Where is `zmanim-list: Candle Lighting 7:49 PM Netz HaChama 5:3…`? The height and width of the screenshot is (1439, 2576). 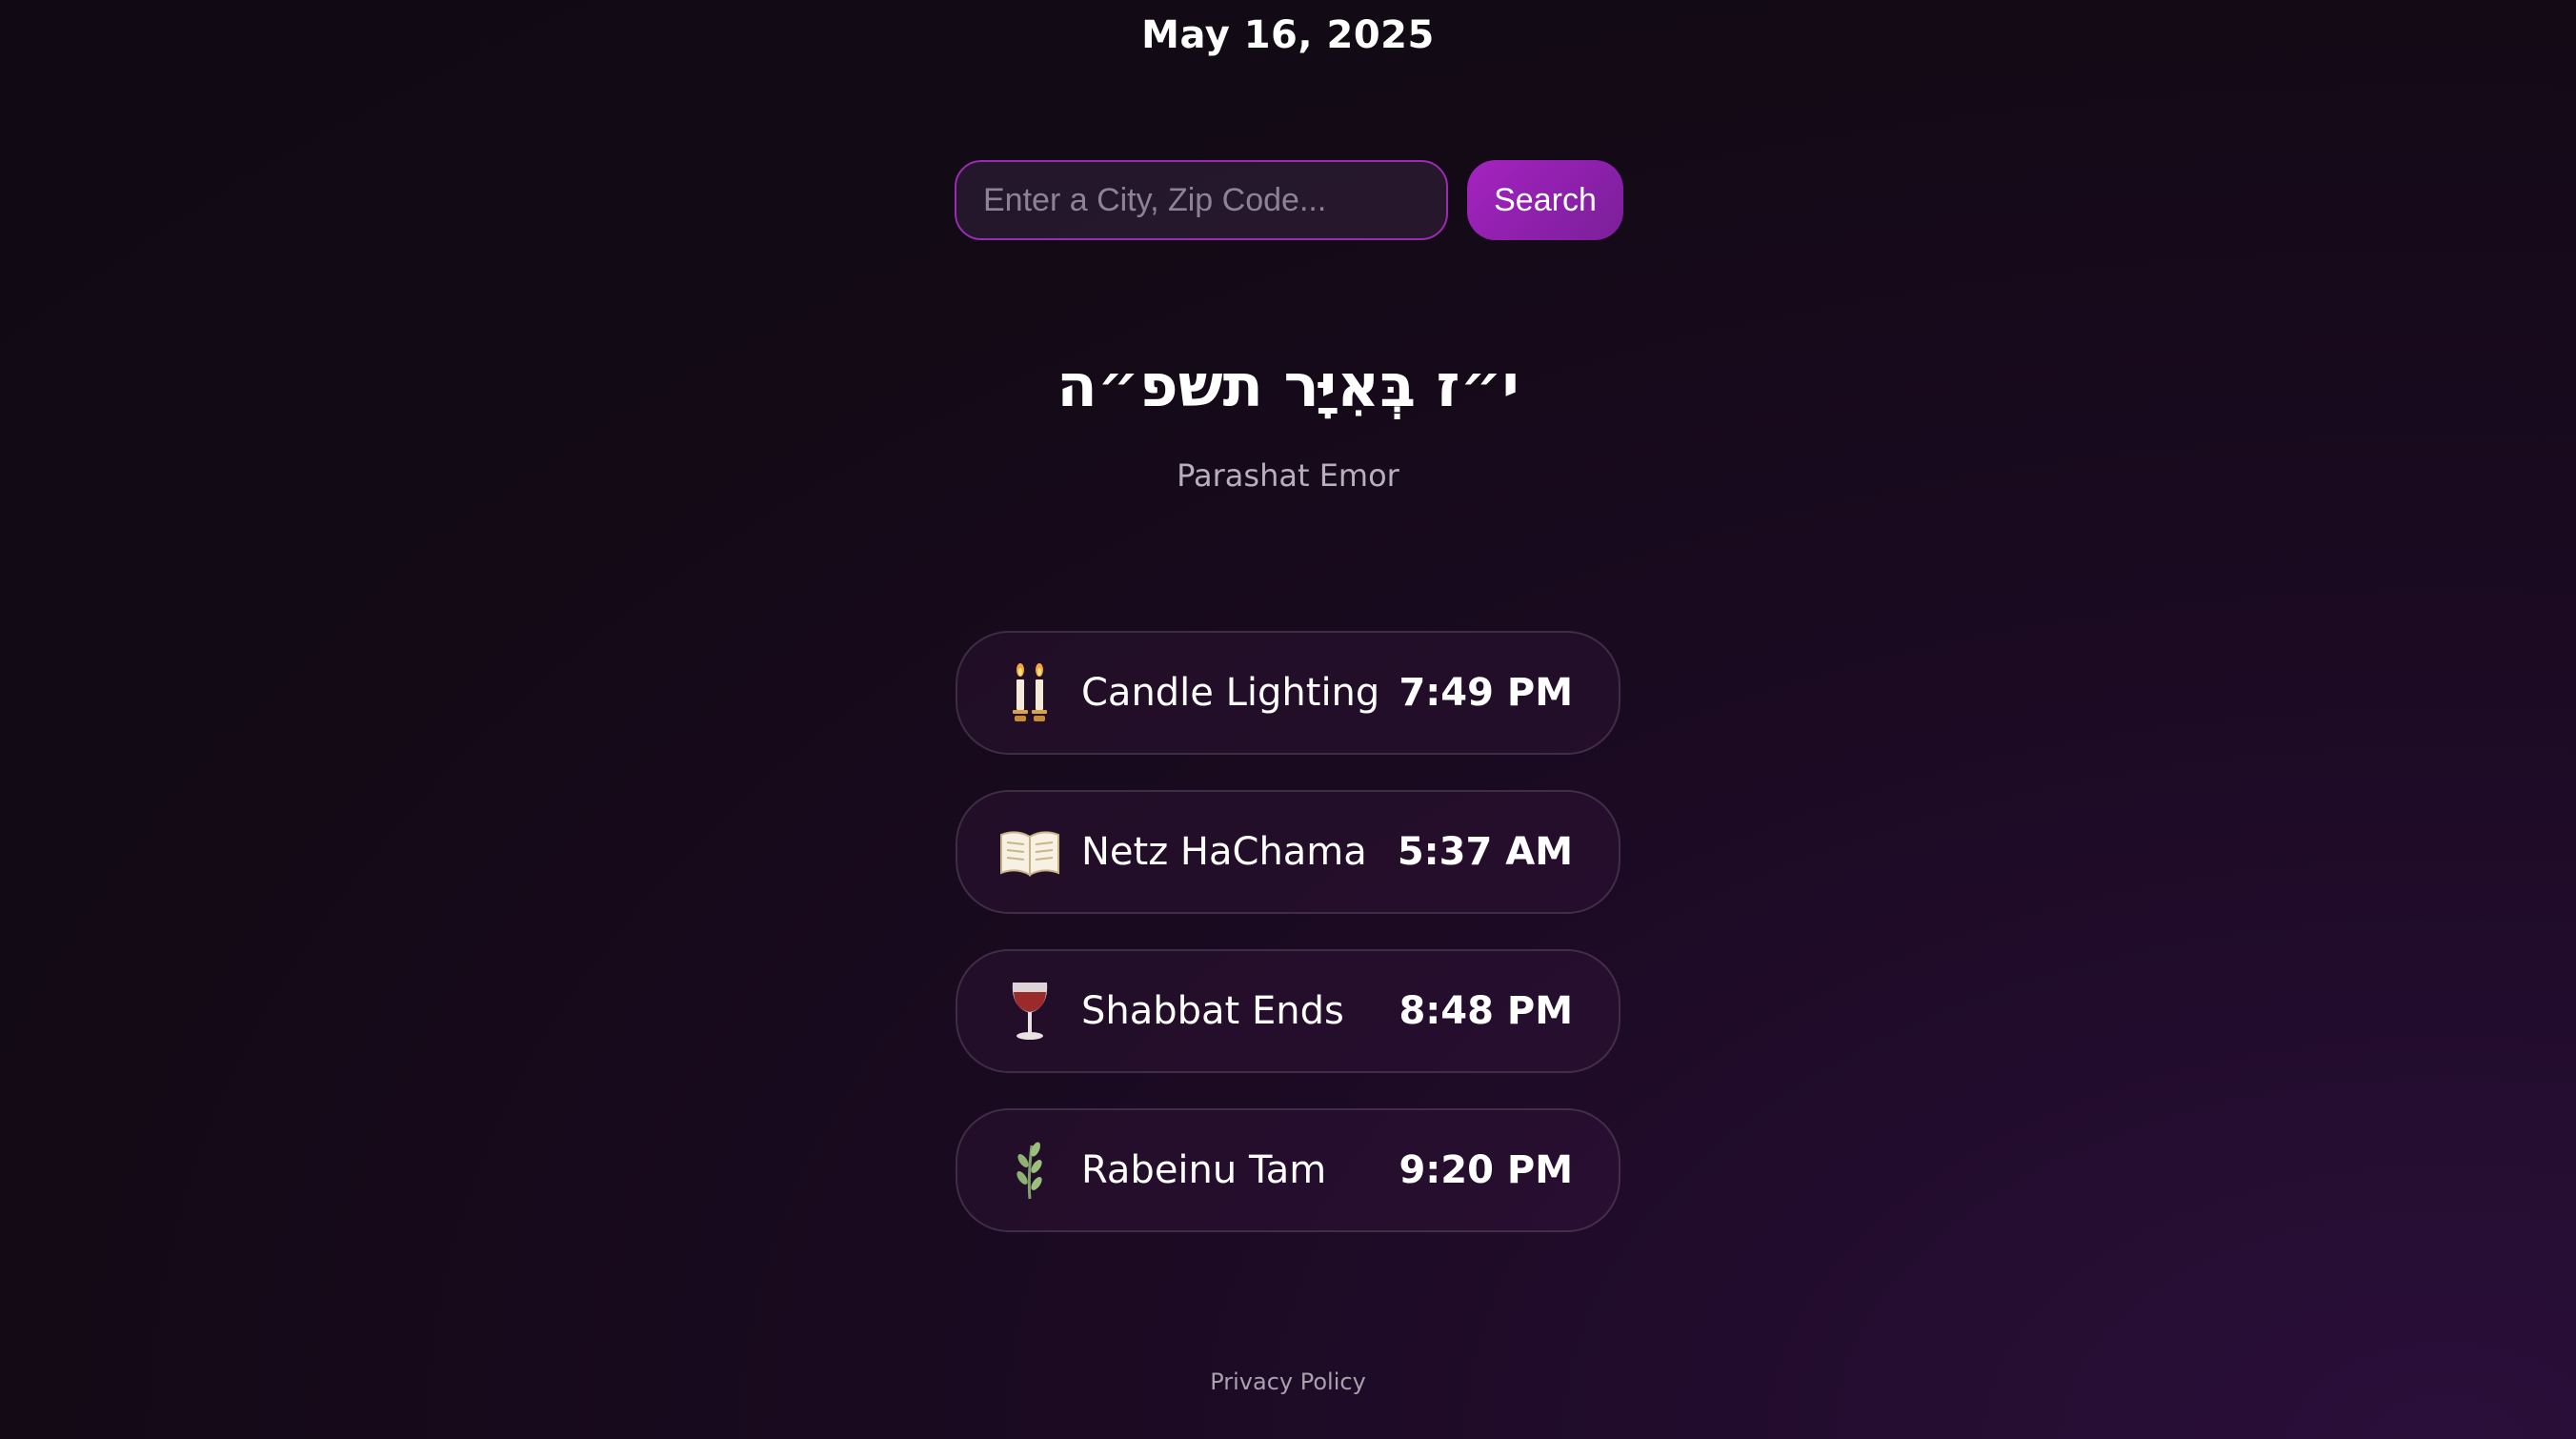 zmanim-list: Candle Lighting 7:49 PM Netz HaChama 5:3… is located at coordinates (1288, 949).